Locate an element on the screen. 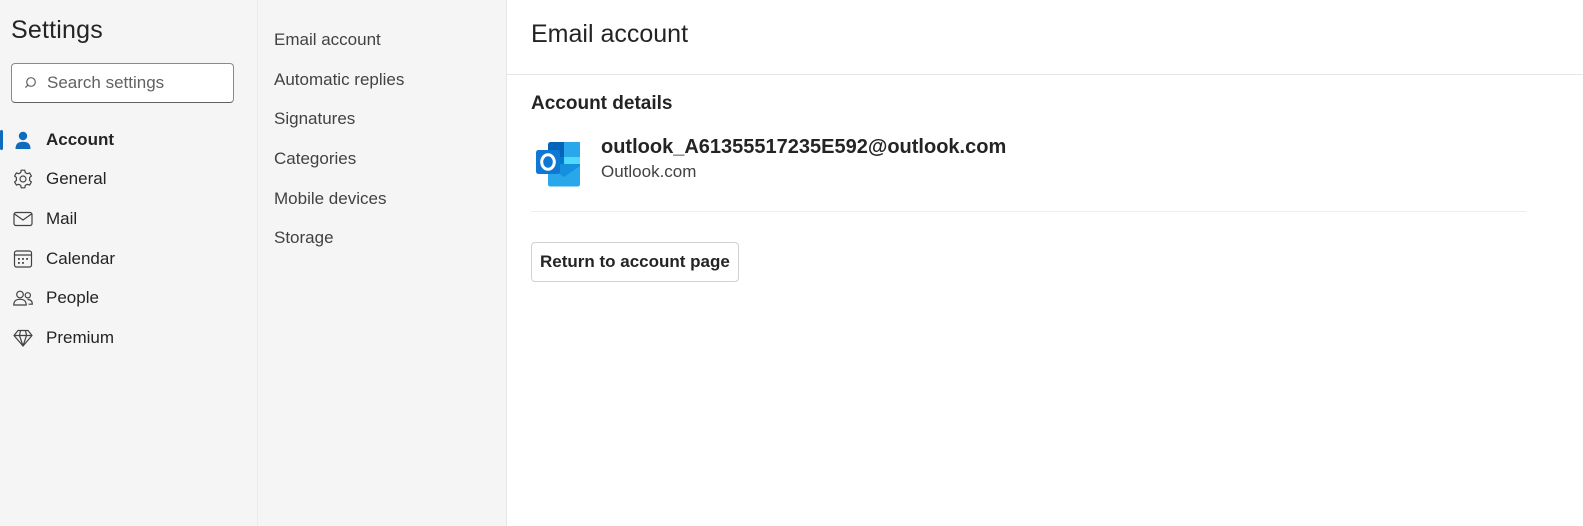  nav-item-label: General is located at coordinates (76, 179).